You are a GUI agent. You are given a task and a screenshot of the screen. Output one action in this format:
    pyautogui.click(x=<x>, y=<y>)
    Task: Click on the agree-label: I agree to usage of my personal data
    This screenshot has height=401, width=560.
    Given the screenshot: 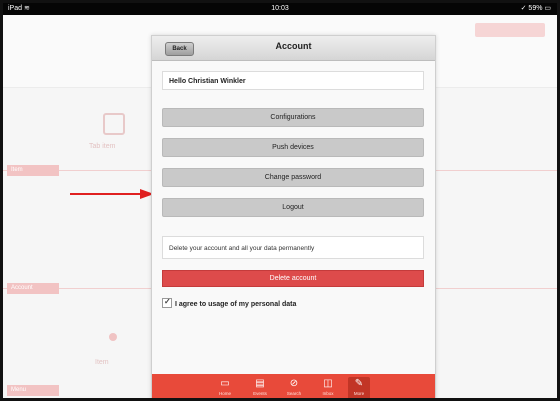 What is the action you would take?
    pyautogui.click(x=236, y=304)
    